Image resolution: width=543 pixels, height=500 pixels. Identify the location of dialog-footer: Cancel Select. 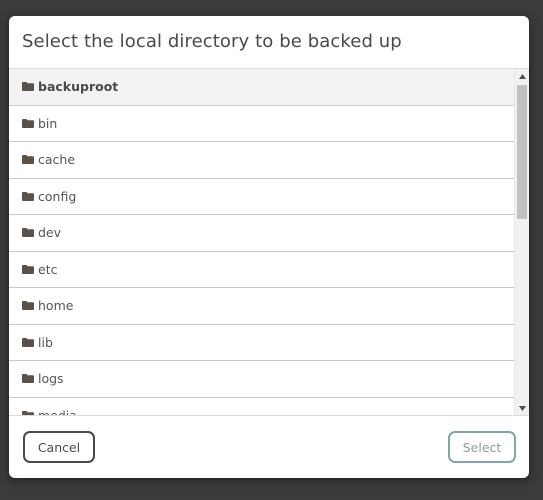
(269, 447).